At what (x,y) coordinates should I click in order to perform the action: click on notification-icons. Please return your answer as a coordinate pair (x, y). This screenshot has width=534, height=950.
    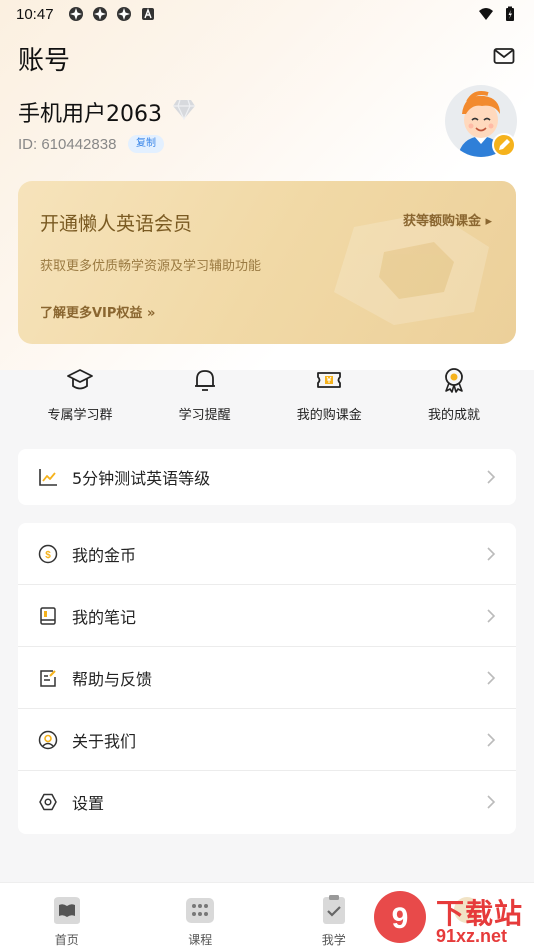
    Looking at the image, I should click on (112, 14).